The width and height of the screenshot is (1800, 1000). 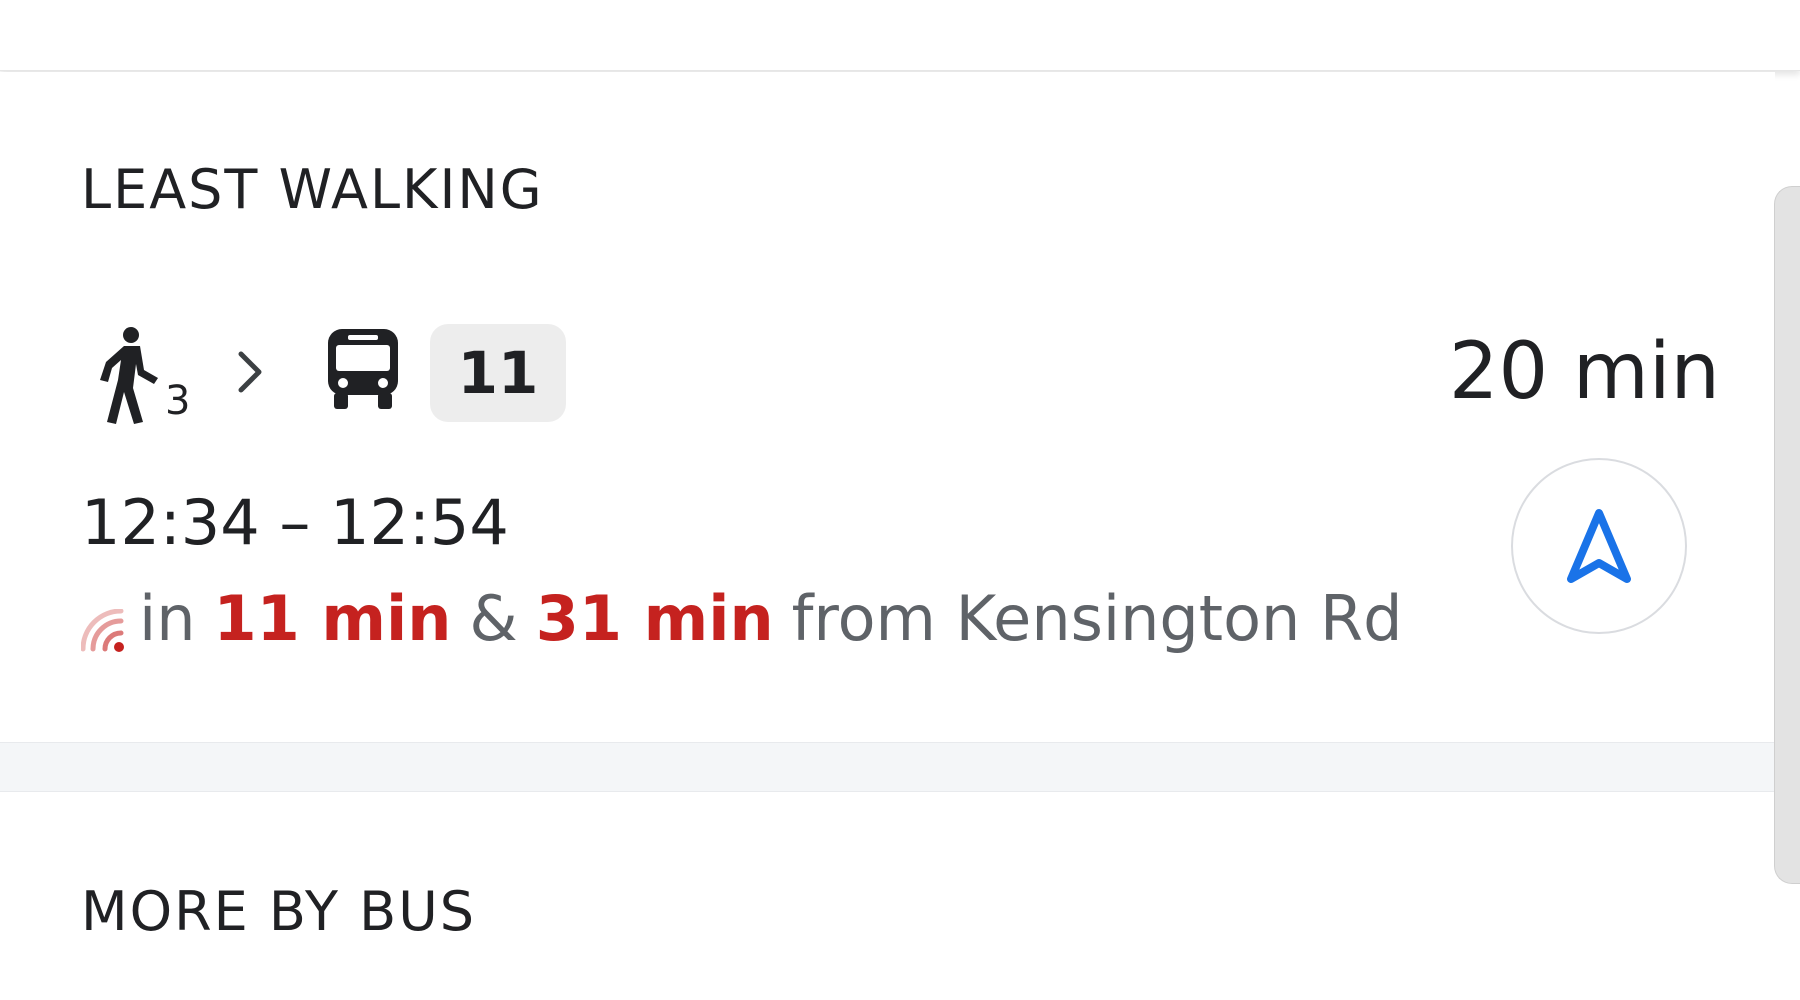 What do you see at coordinates (129, 375) in the screenshot?
I see `walk-icon` at bounding box center [129, 375].